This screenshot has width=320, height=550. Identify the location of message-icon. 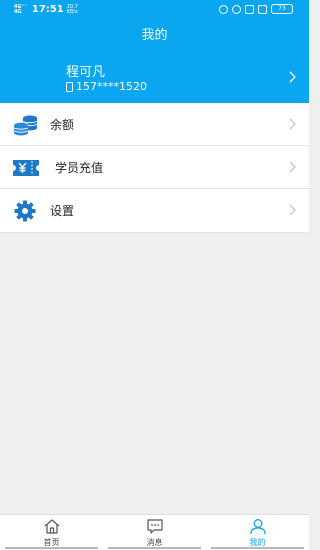
(154, 526).